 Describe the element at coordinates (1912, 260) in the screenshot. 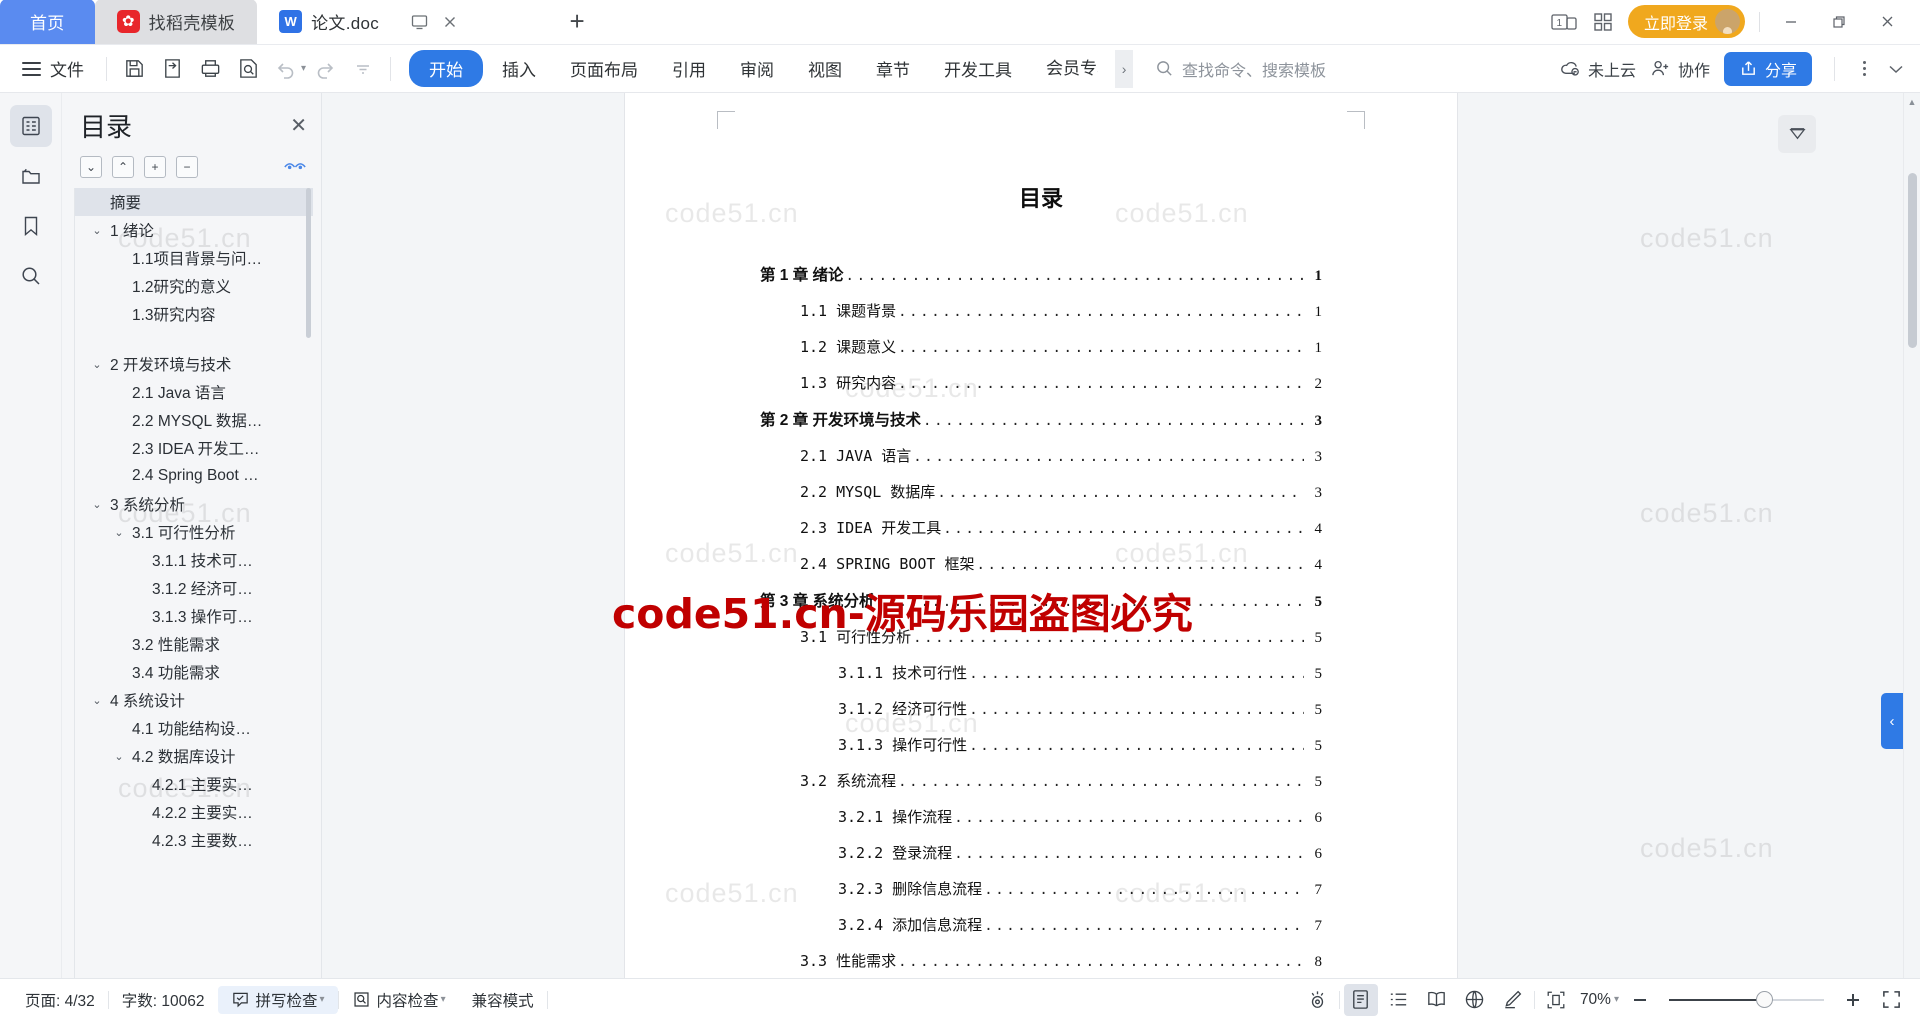

I see `document-scrollbar-thumb` at that location.